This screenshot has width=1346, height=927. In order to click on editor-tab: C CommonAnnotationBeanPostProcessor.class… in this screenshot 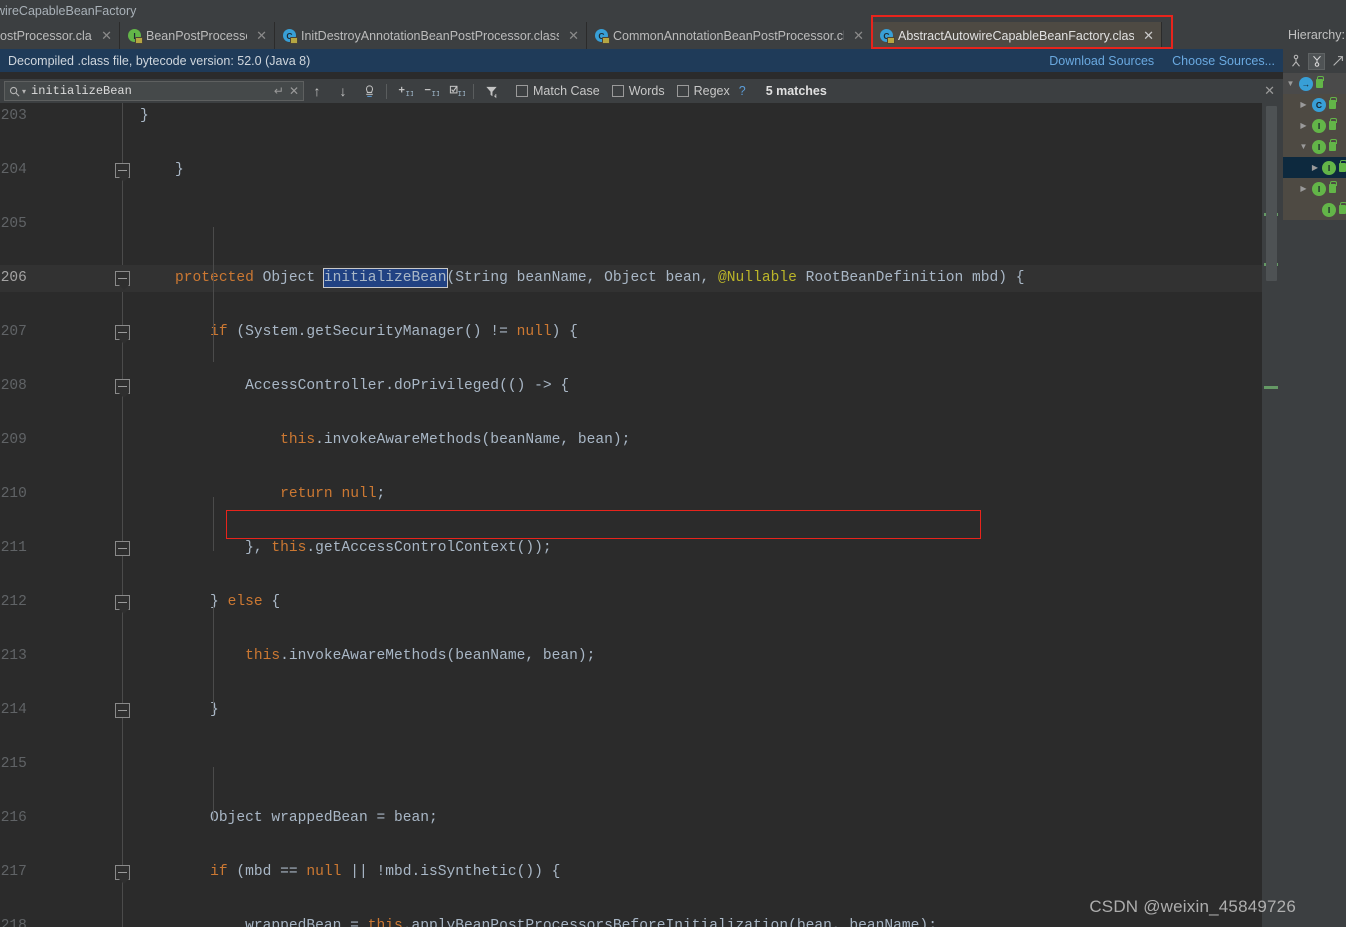, I will do `click(729, 35)`.